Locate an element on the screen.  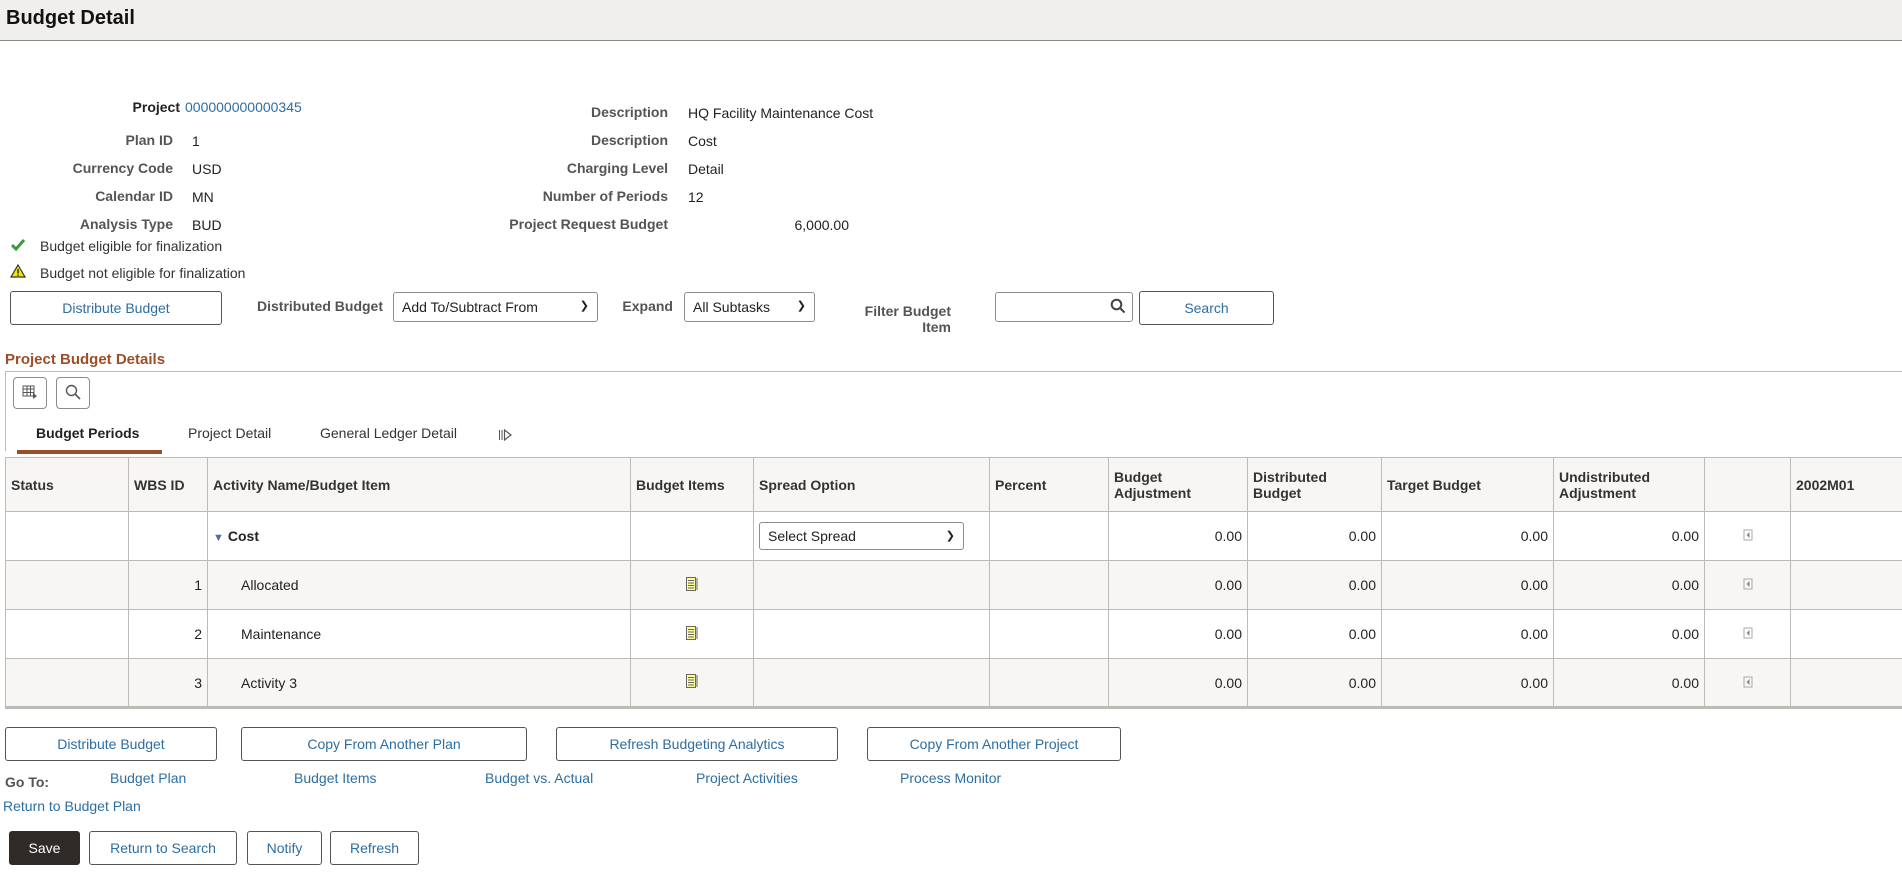
col-undistributed-adjustment: Undistributed Adjustment is located at coordinates (1629, 484).